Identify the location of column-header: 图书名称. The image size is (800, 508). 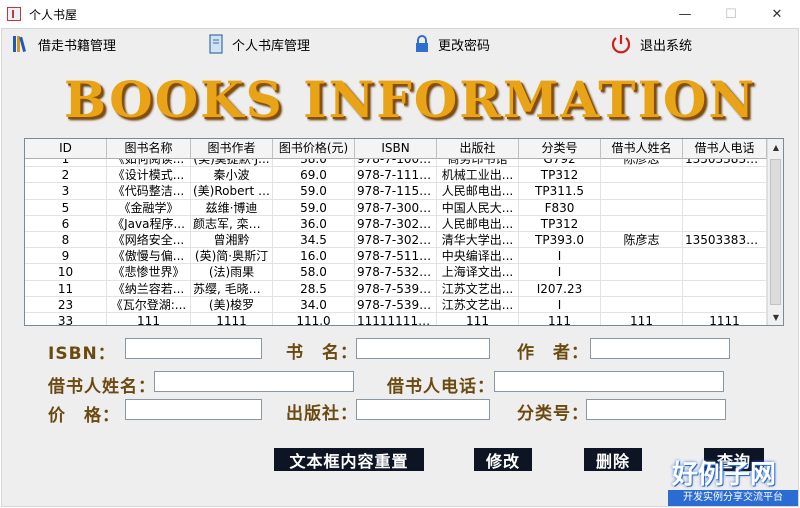
(149, 149).